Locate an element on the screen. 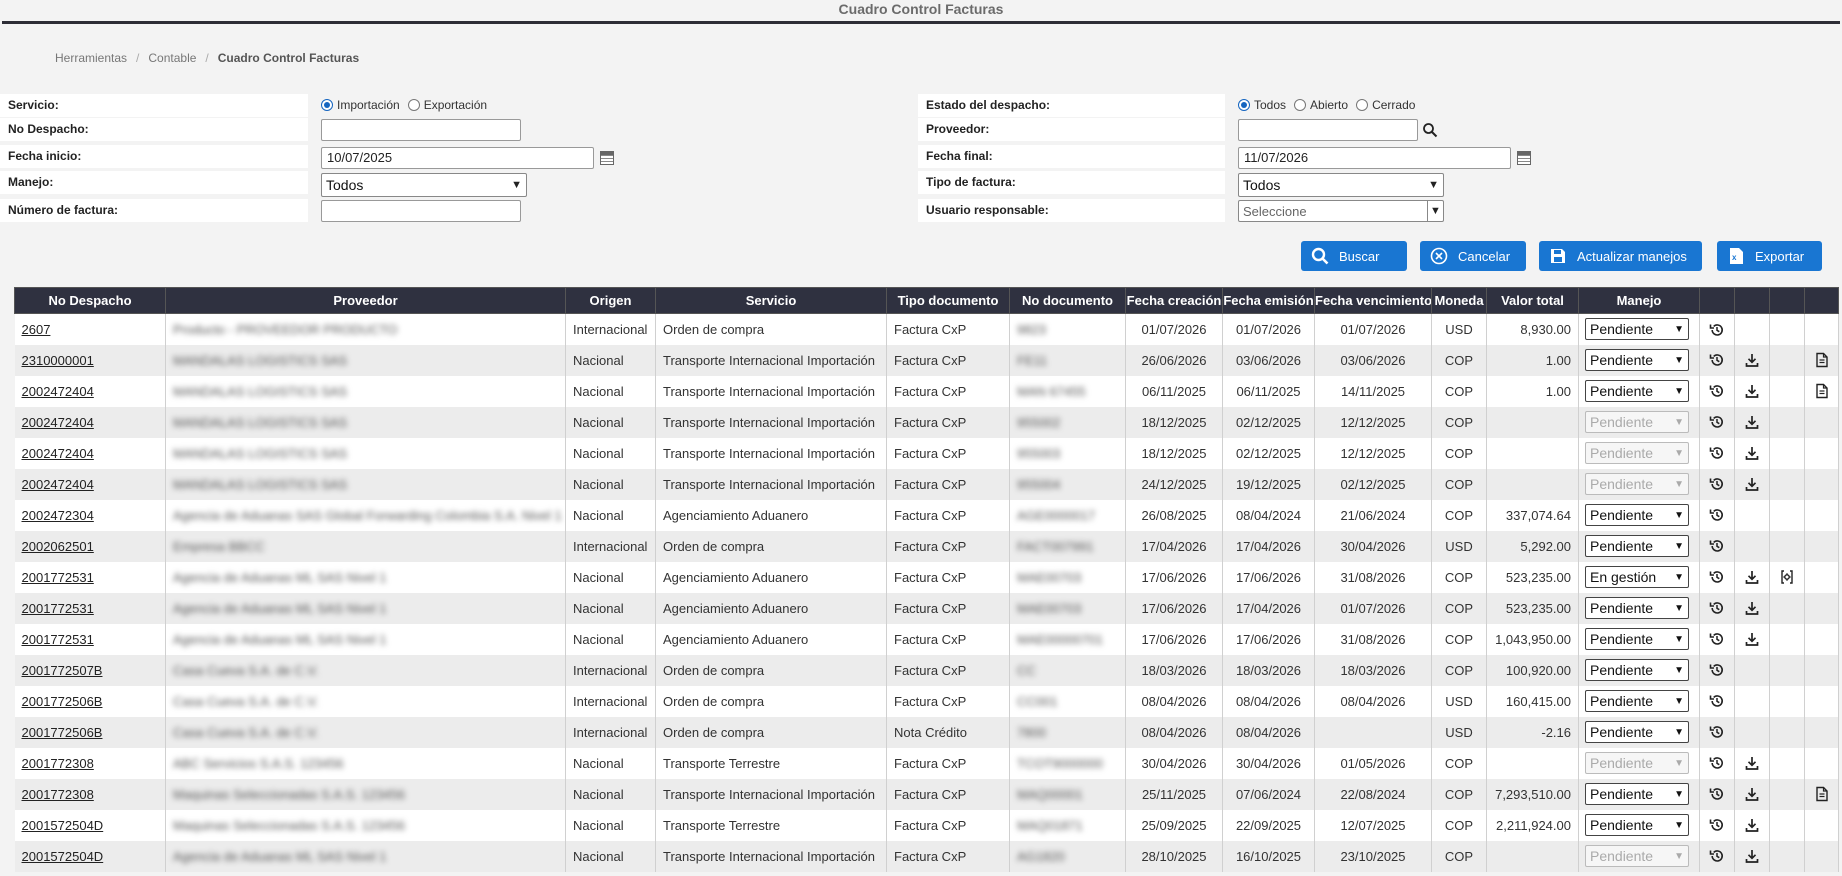  despacho-link: 2607 is located at coordinates (90, 329).